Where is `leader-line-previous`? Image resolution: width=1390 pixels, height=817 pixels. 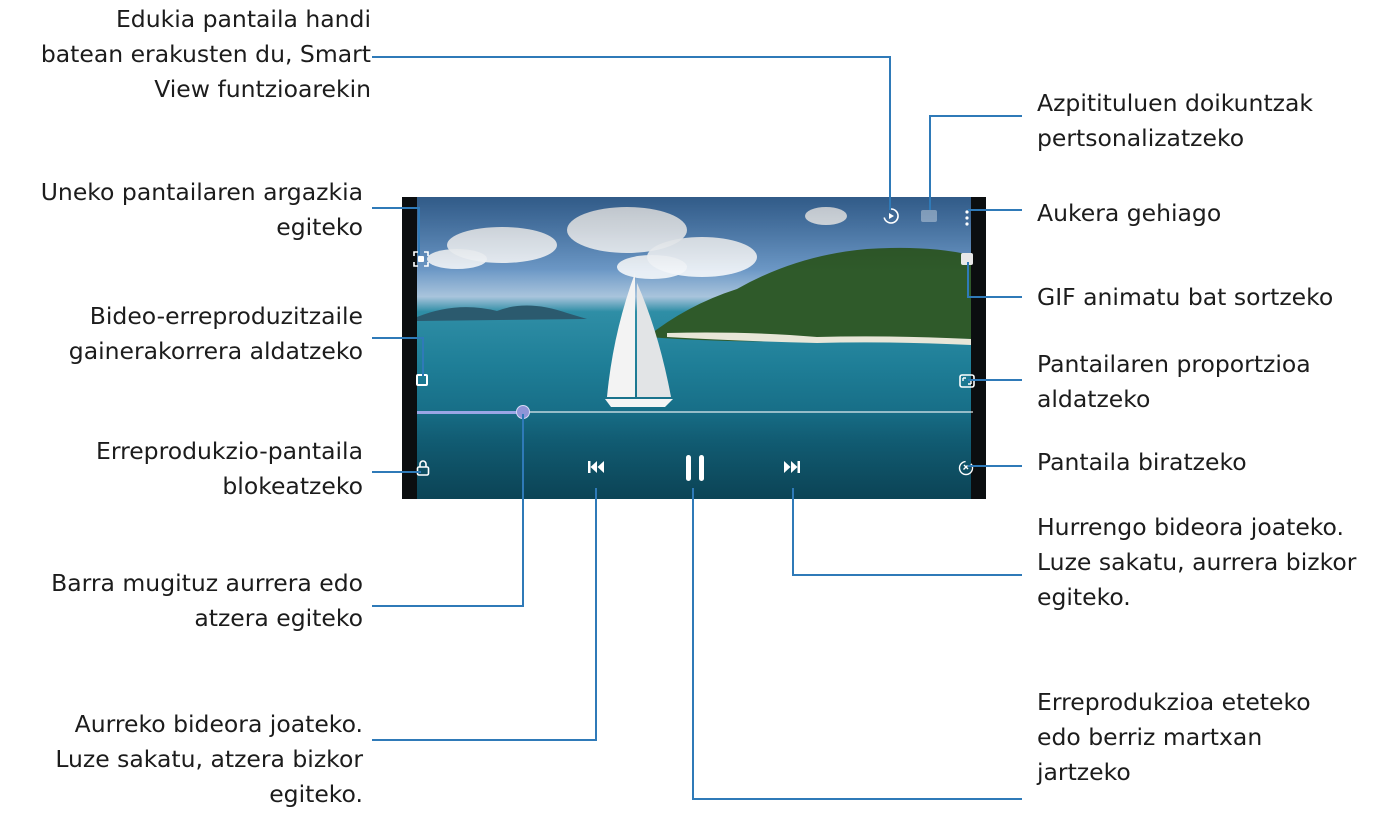 leader-line-previous is located at coordinates (484, 614).